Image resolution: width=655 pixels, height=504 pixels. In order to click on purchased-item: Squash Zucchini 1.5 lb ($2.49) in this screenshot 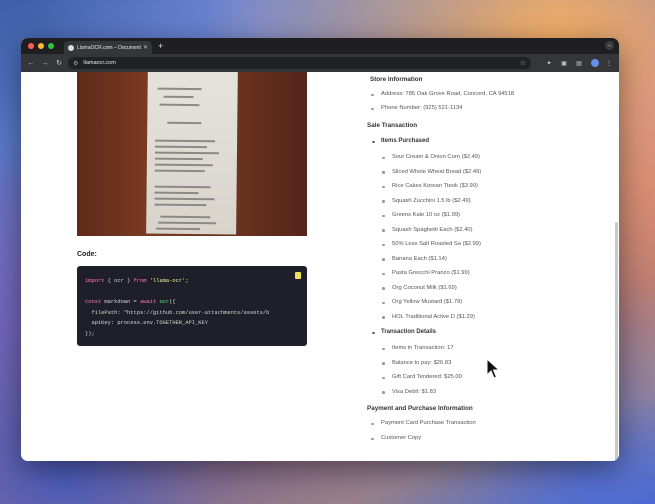, I will do `click(426, 200)`.